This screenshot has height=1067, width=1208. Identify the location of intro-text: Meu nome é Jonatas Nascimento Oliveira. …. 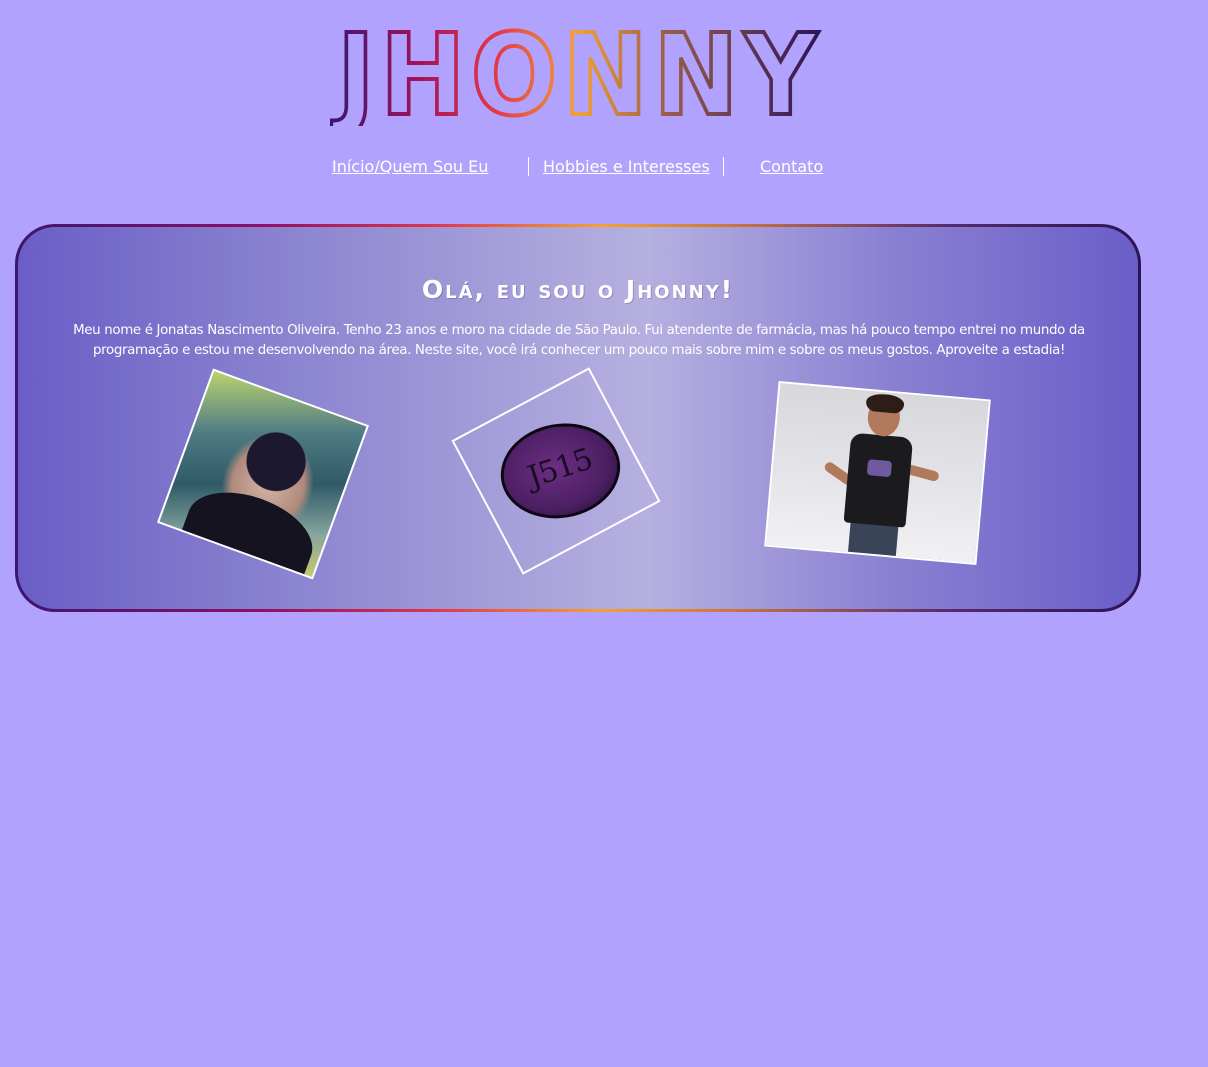
(579, 340).